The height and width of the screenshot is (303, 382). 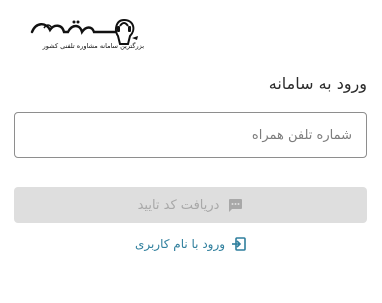 I want to click on page-title: ورود به سامانه, so click(x=317, y=83).